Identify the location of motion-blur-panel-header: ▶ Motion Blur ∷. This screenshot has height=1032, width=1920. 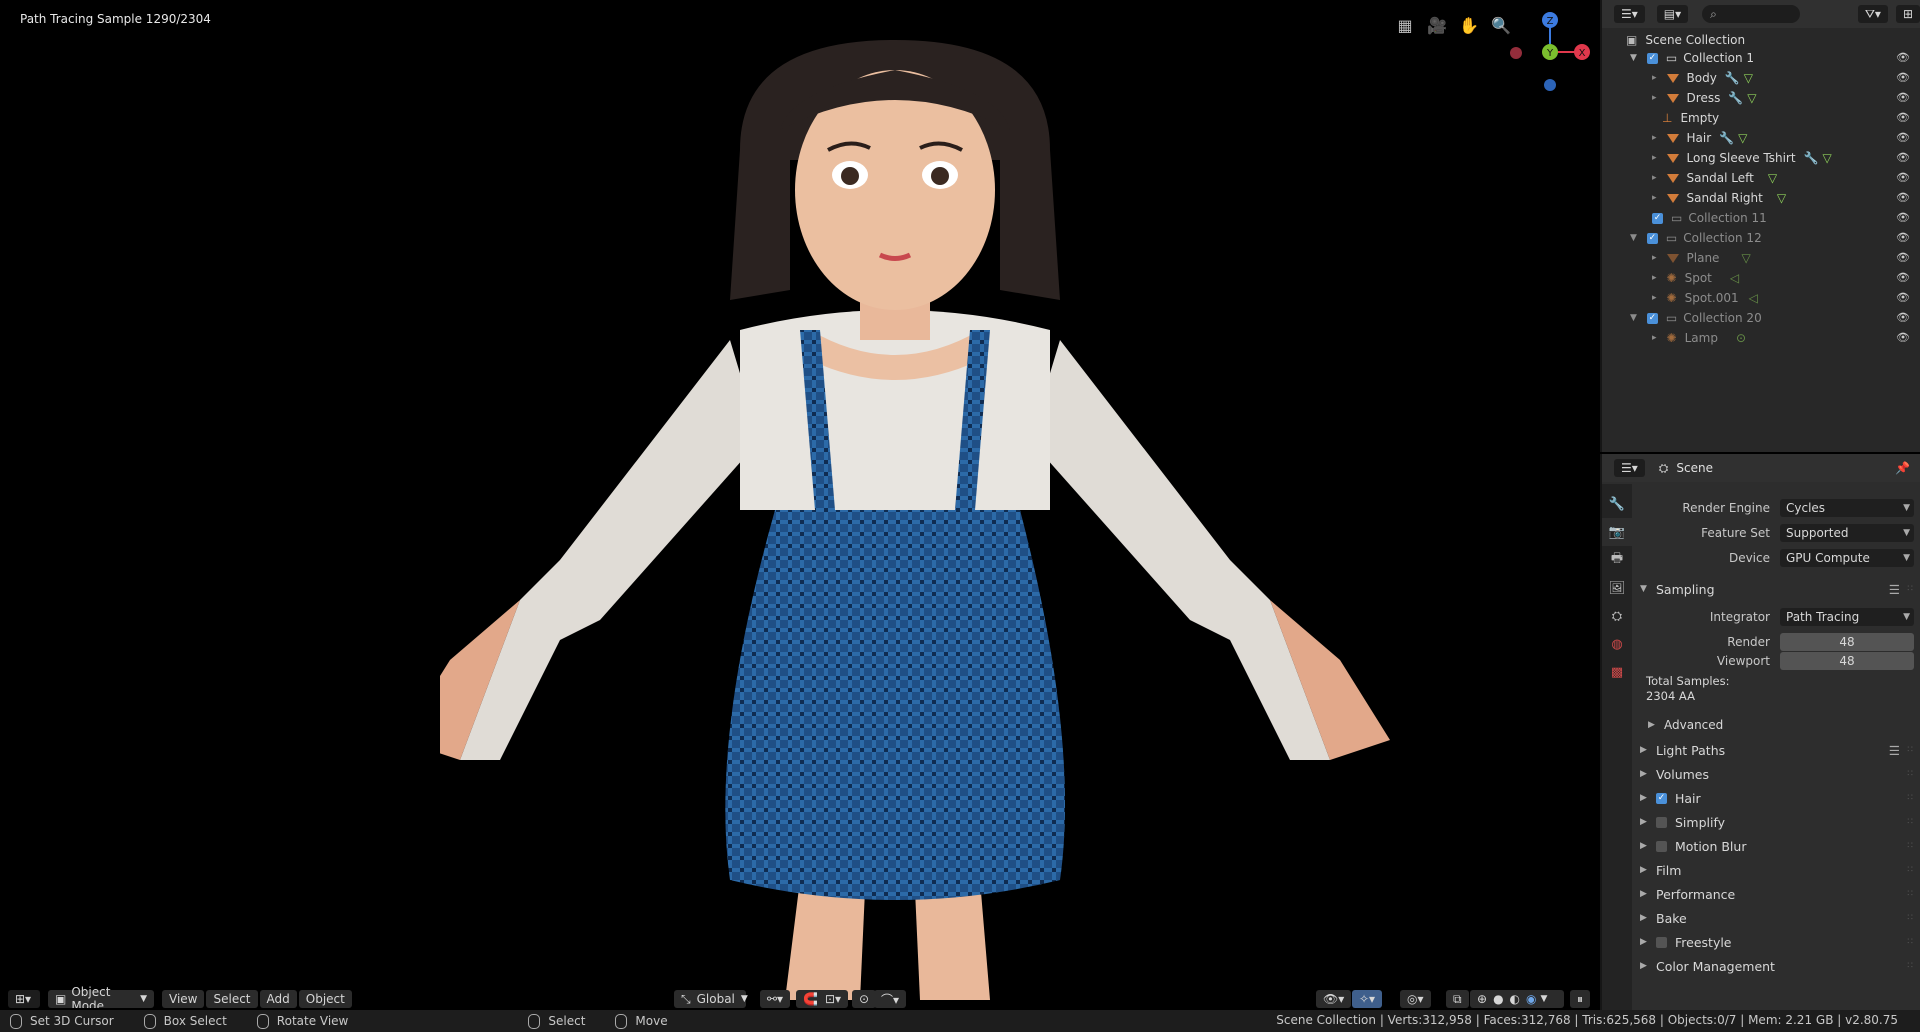
(1777, 846).